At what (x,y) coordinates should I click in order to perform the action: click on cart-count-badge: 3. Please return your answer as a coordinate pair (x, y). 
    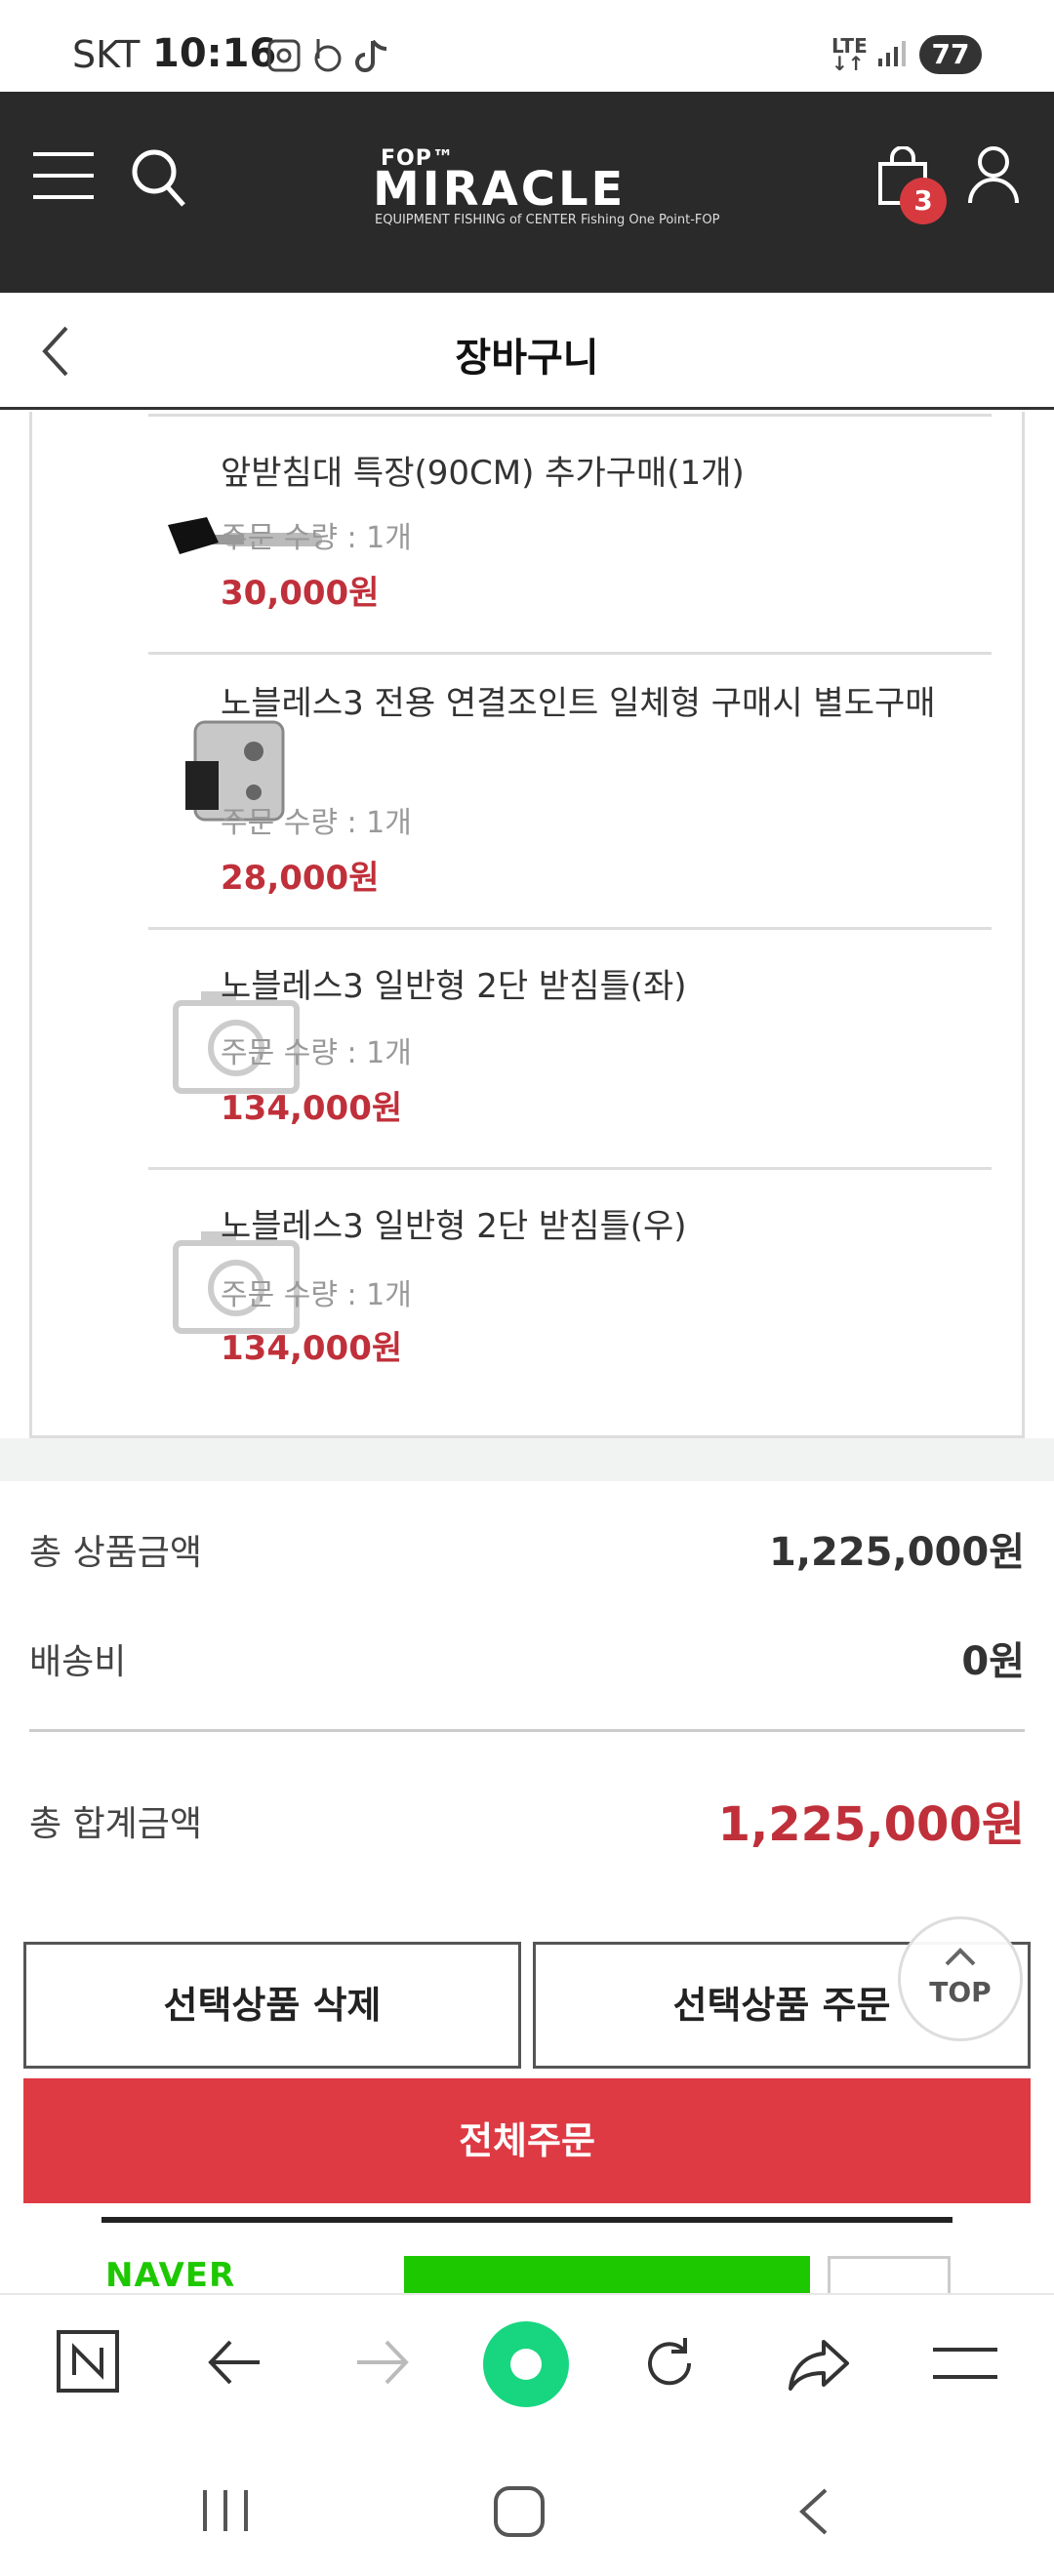
    Looking at the image, I should click on (923, 201).